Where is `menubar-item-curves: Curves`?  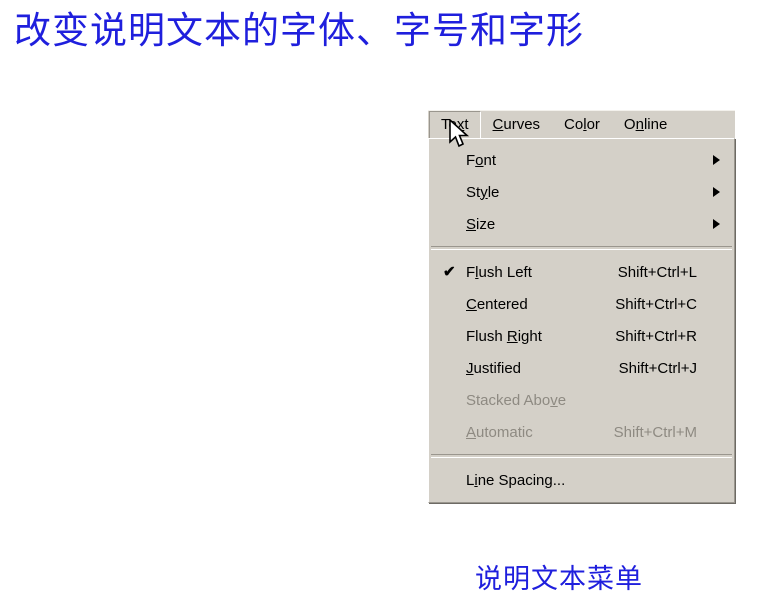 menubar-item-curves: Curves is located at coordinates (517, 124).